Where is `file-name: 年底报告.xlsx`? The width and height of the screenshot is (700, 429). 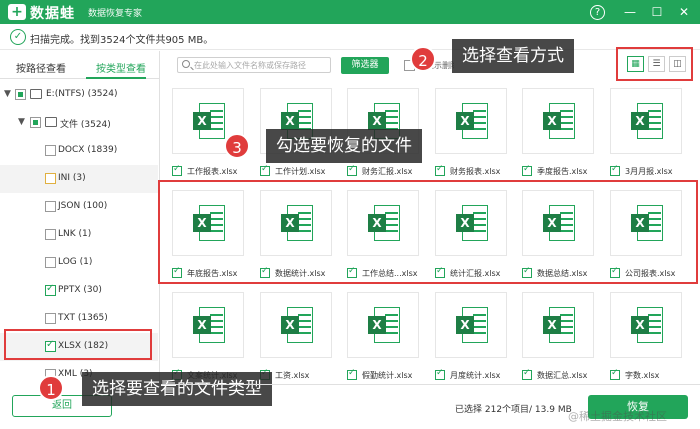 file-name: 年底报告.xlsx is located at coordinates (212, 273).